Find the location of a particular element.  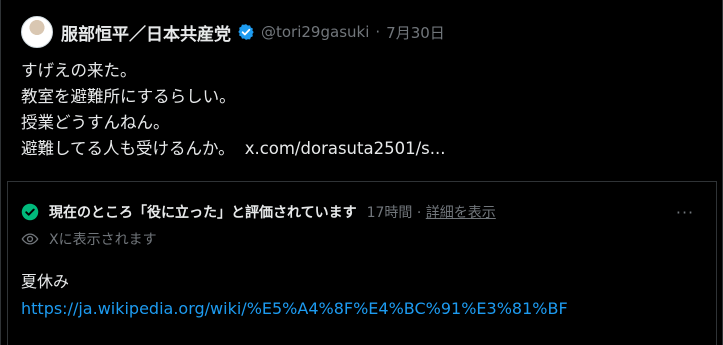

post-date: 7月30日 is located at coordinates (415, 32).